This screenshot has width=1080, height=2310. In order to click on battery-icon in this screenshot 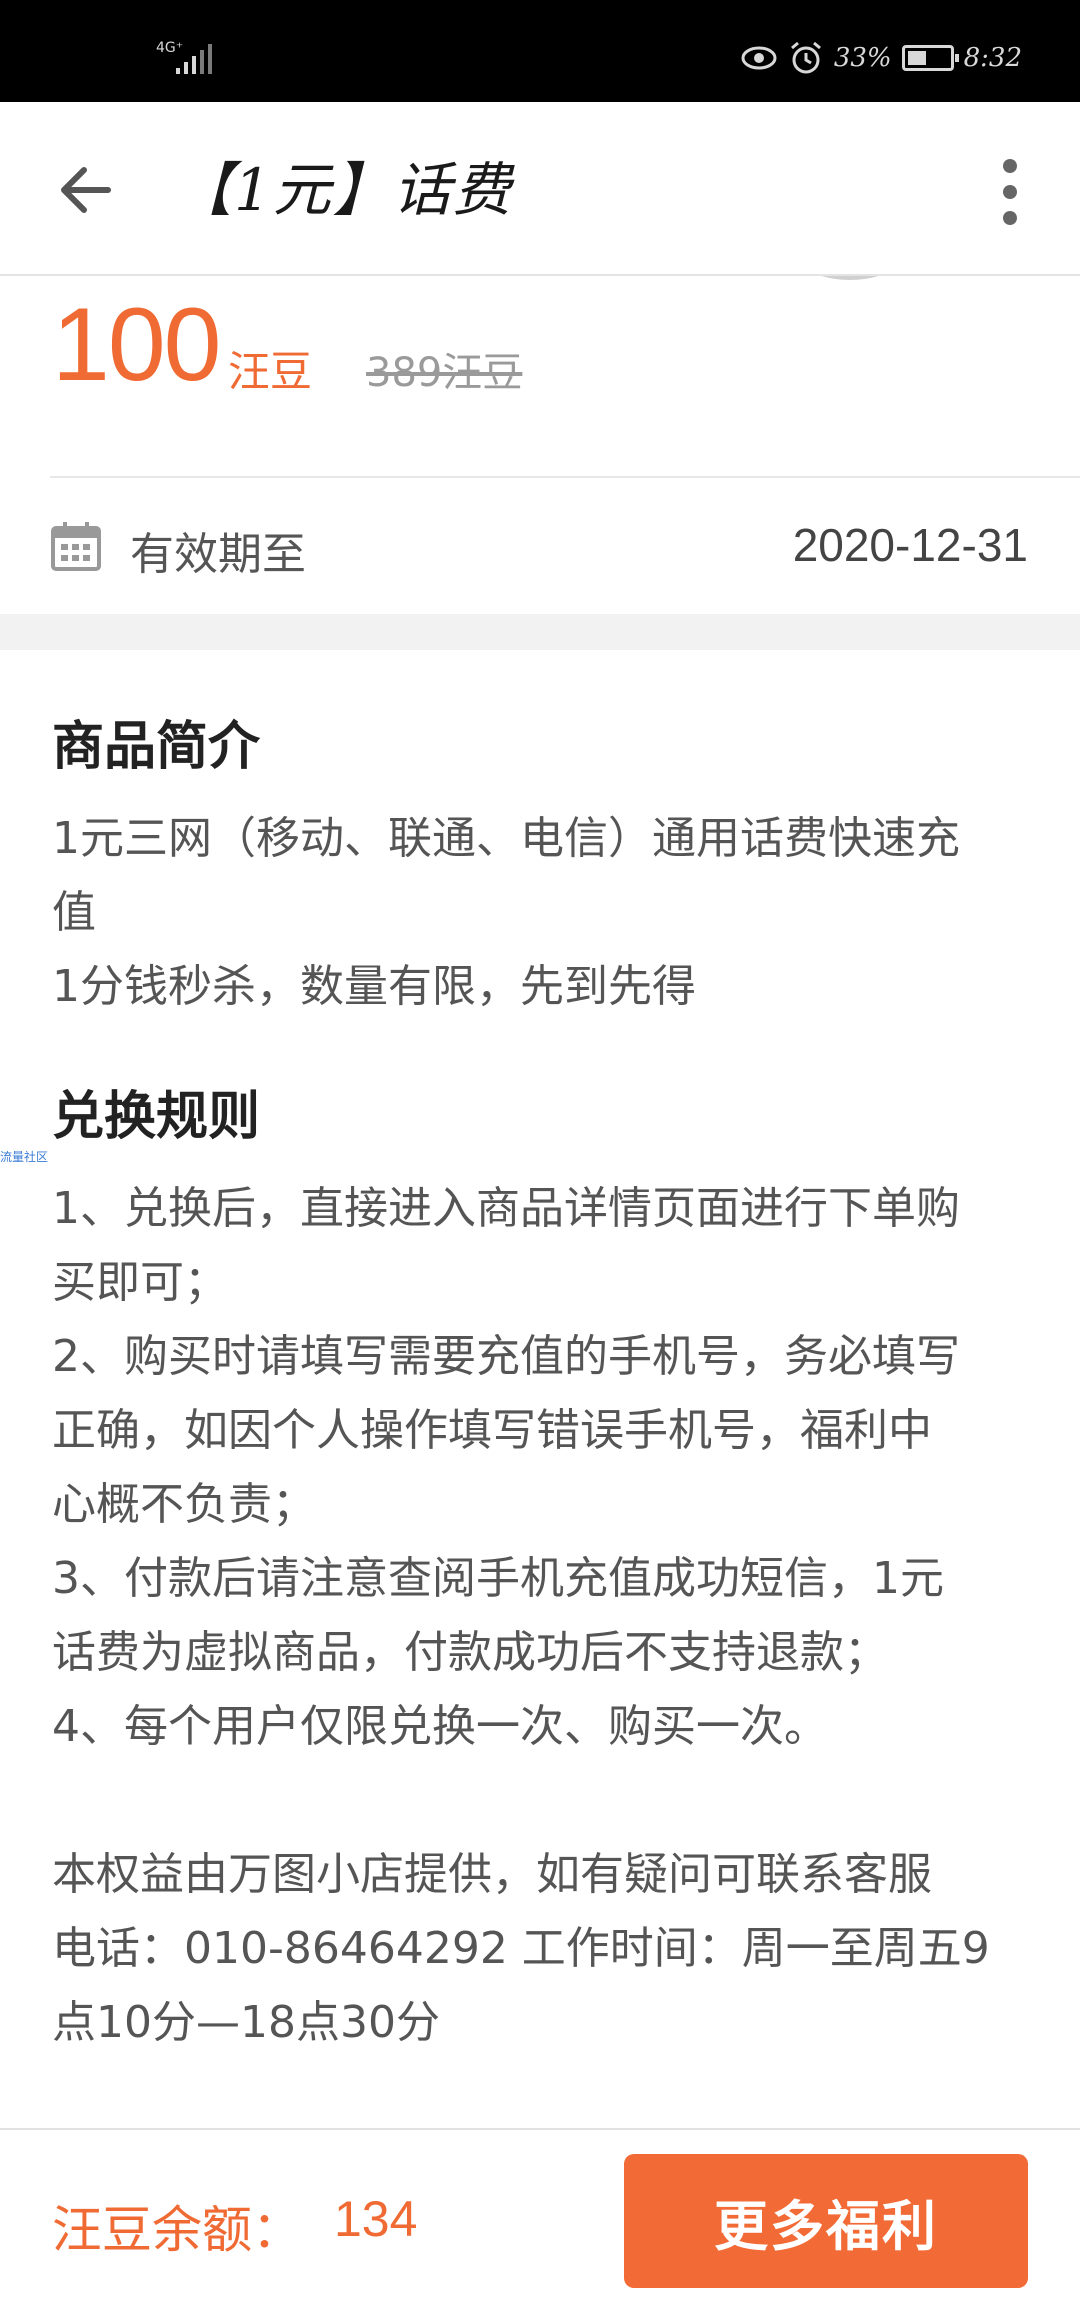, I will do `click(930, 58)`.